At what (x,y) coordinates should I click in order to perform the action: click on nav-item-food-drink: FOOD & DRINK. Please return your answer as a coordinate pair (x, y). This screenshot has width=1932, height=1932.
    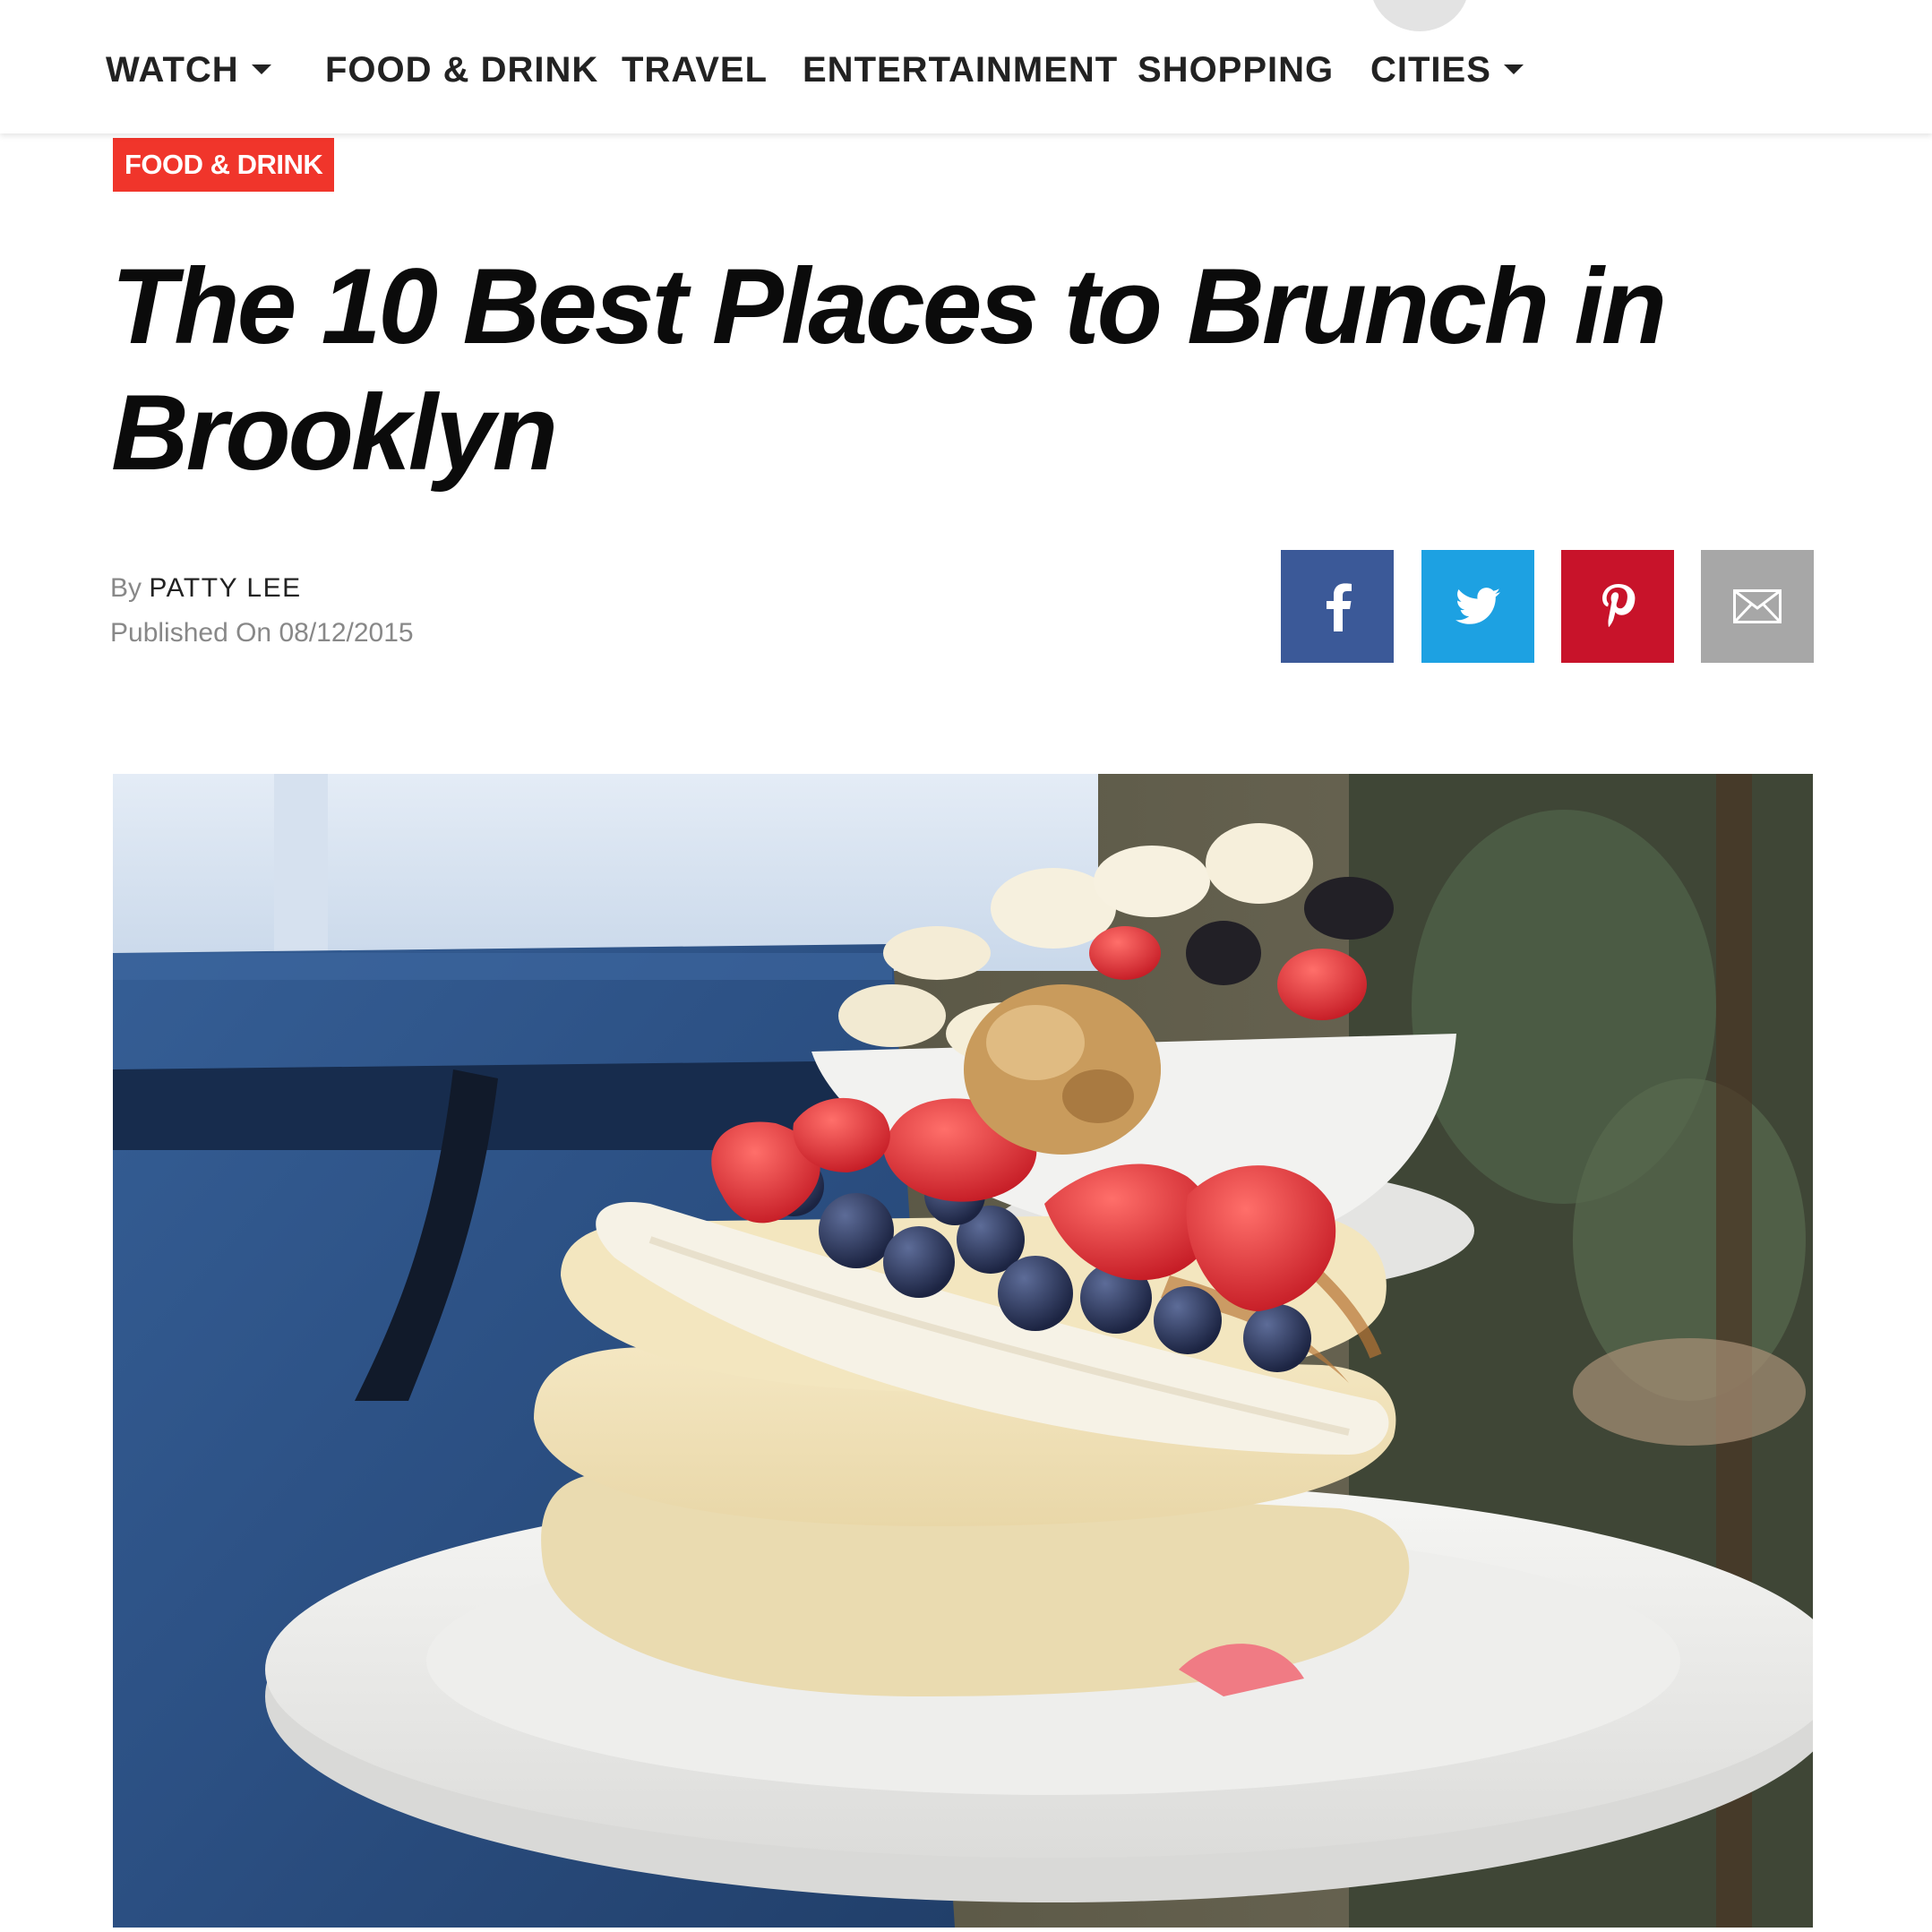
    Looking at the image, I should click on (461, 69).